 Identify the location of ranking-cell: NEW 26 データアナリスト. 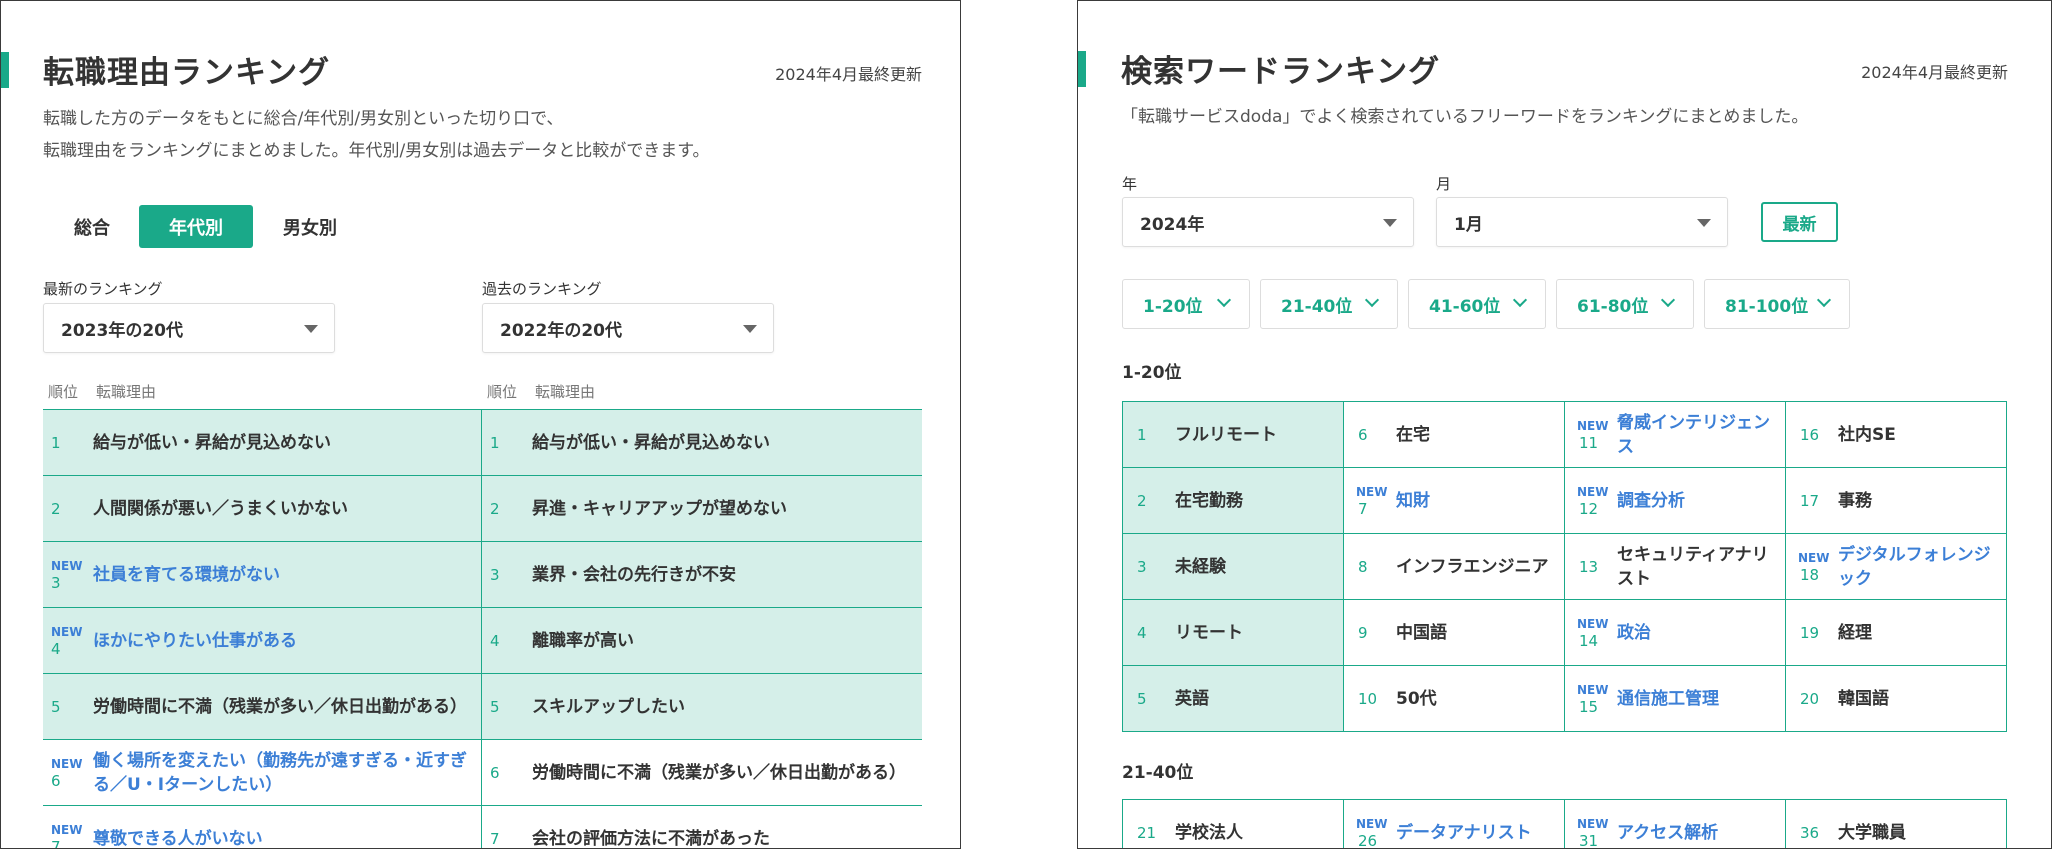
(1454, 824).